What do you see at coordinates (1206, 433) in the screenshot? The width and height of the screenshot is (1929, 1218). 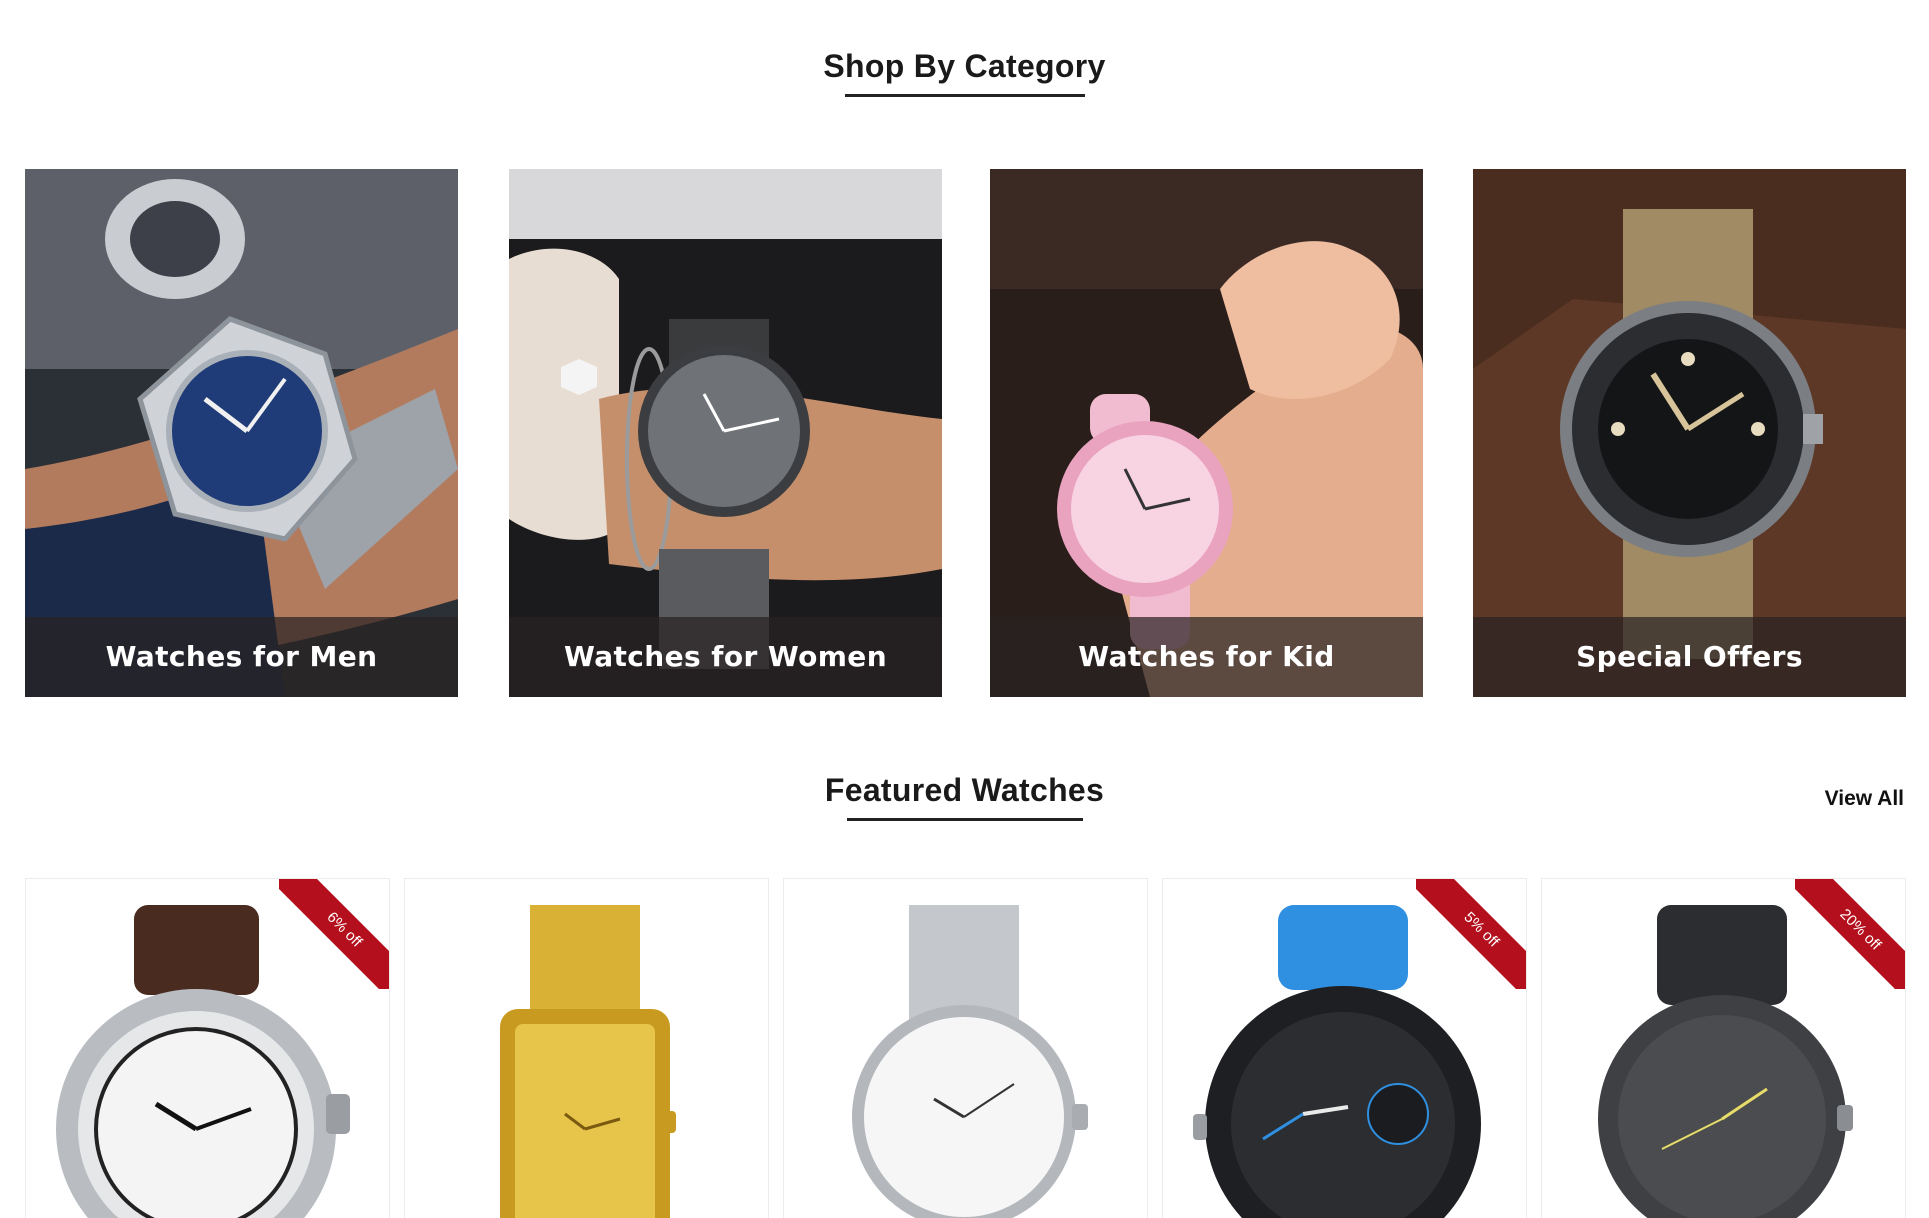 I see `category-tile-kid: Watches for Kid` at bounding box center [1206, 433].